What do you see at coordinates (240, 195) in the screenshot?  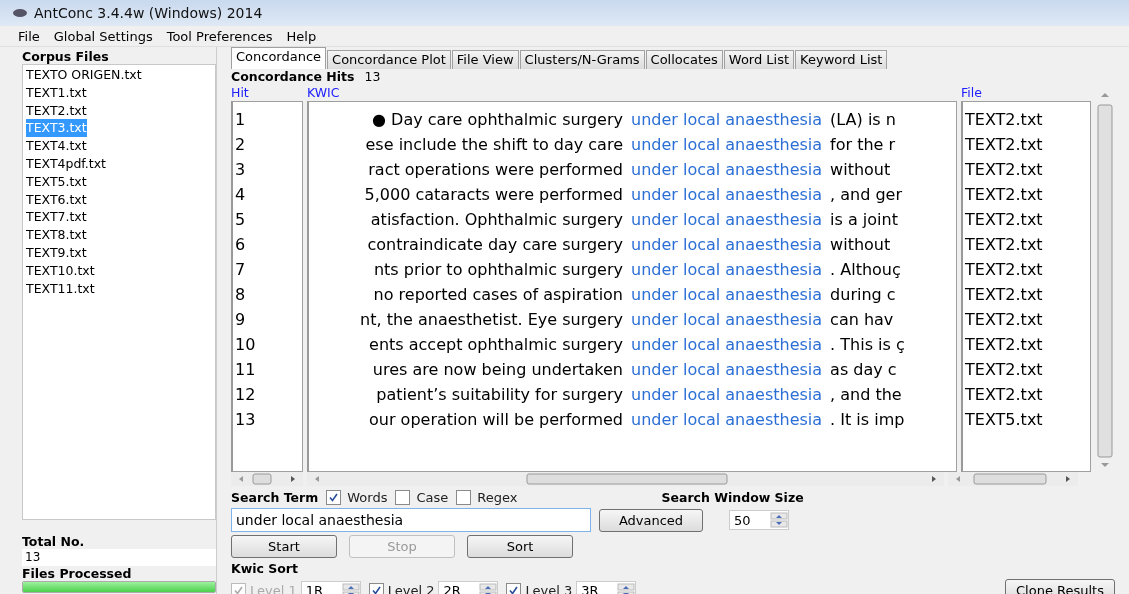 I see `hit-number: 4` at bounding box center [240, 195].